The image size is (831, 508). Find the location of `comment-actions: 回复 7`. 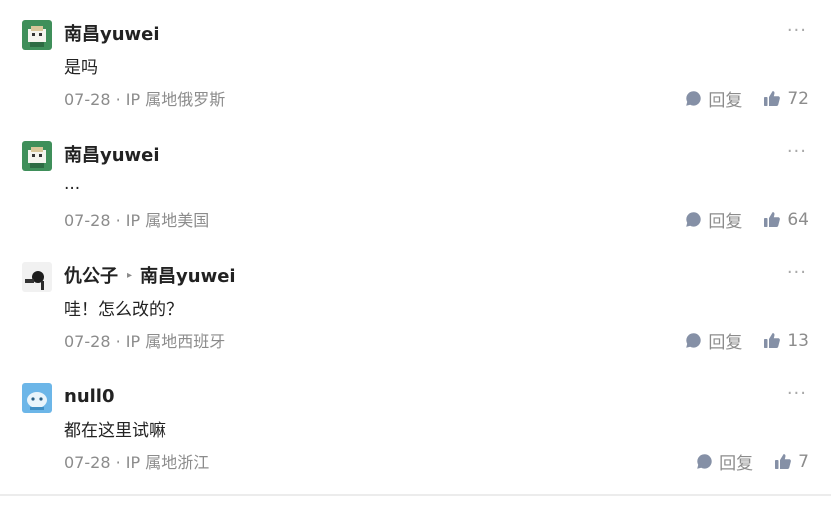

comment-actions: 回复 7 is located at coordinates (752, 461).